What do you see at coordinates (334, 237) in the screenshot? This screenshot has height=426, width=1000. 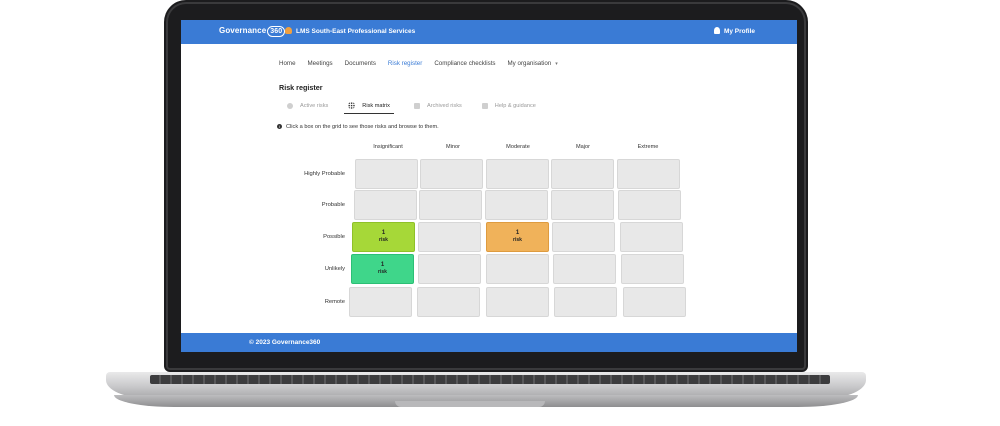 I see `row-header-possible: Possible` at bounding box center [334, 237].